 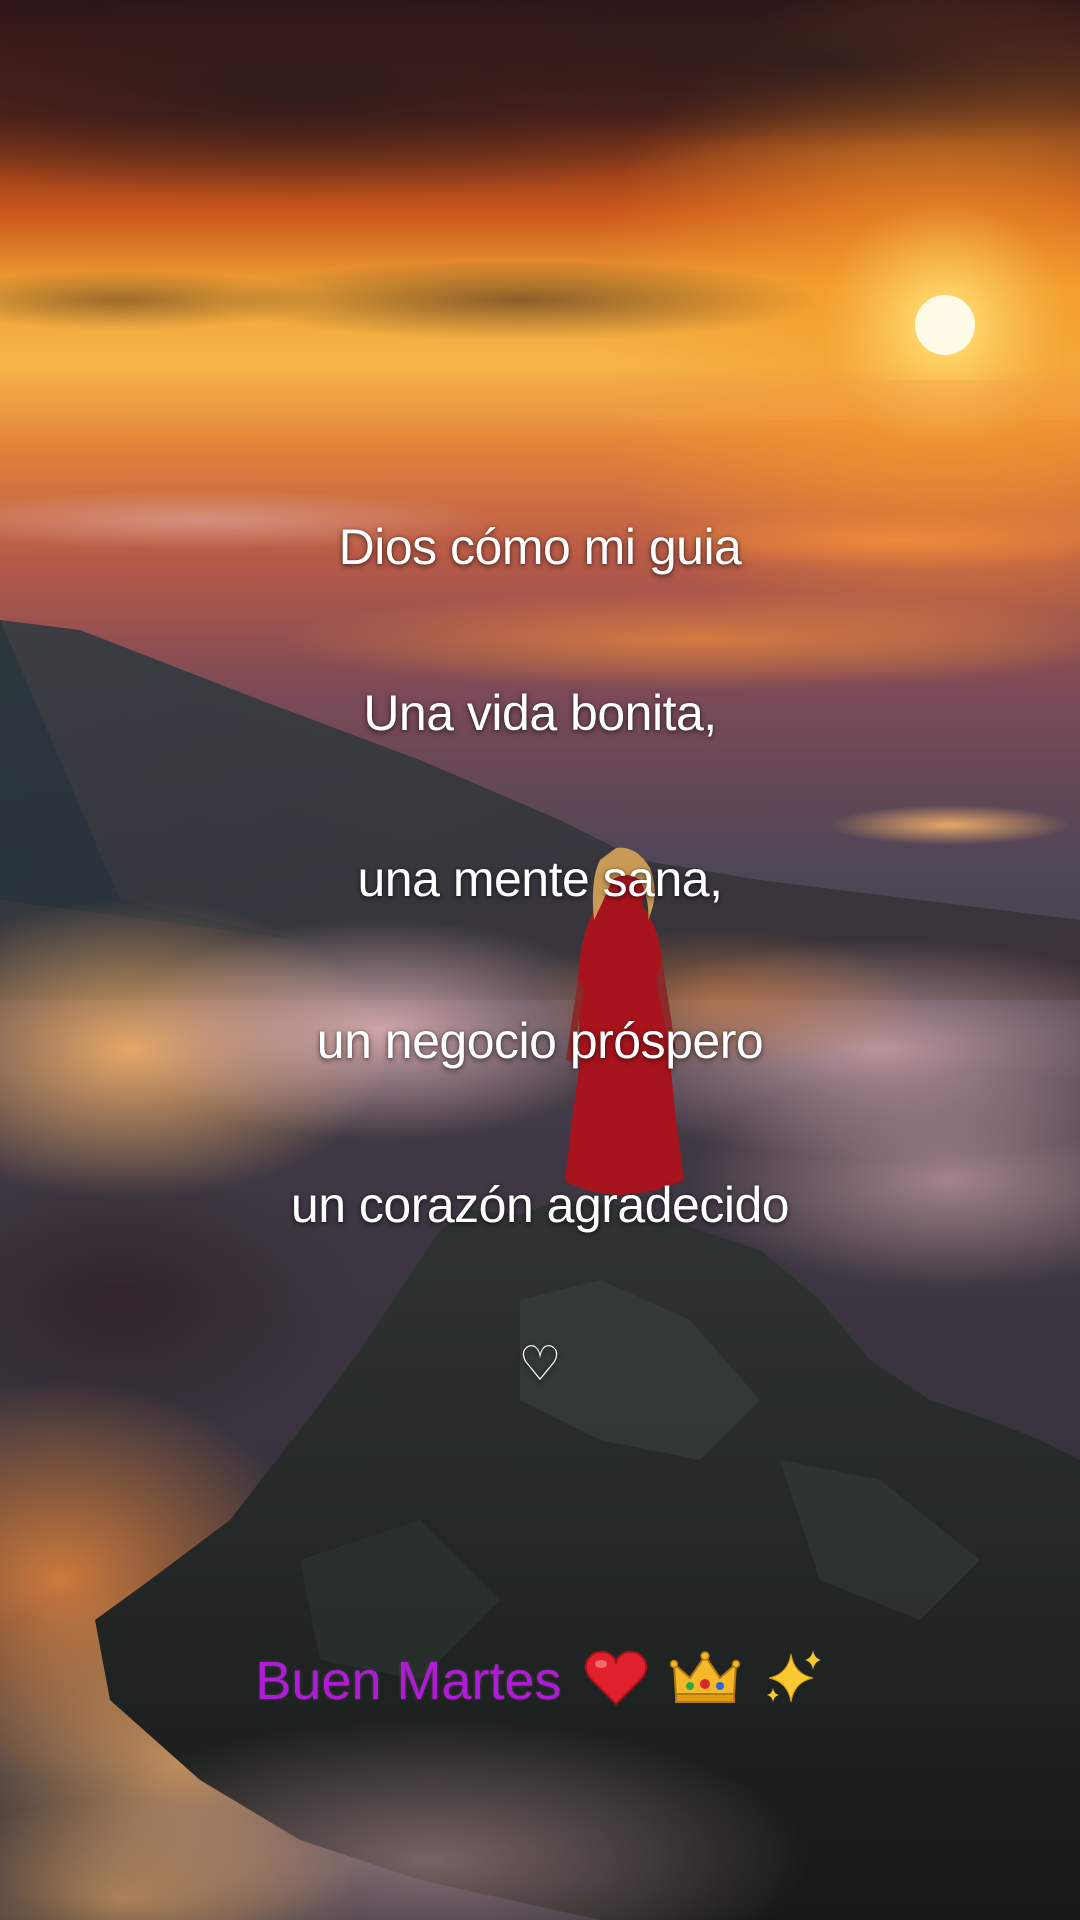 I want to click on caption-line-3: una mente sana,, so click(x=540, y=879).